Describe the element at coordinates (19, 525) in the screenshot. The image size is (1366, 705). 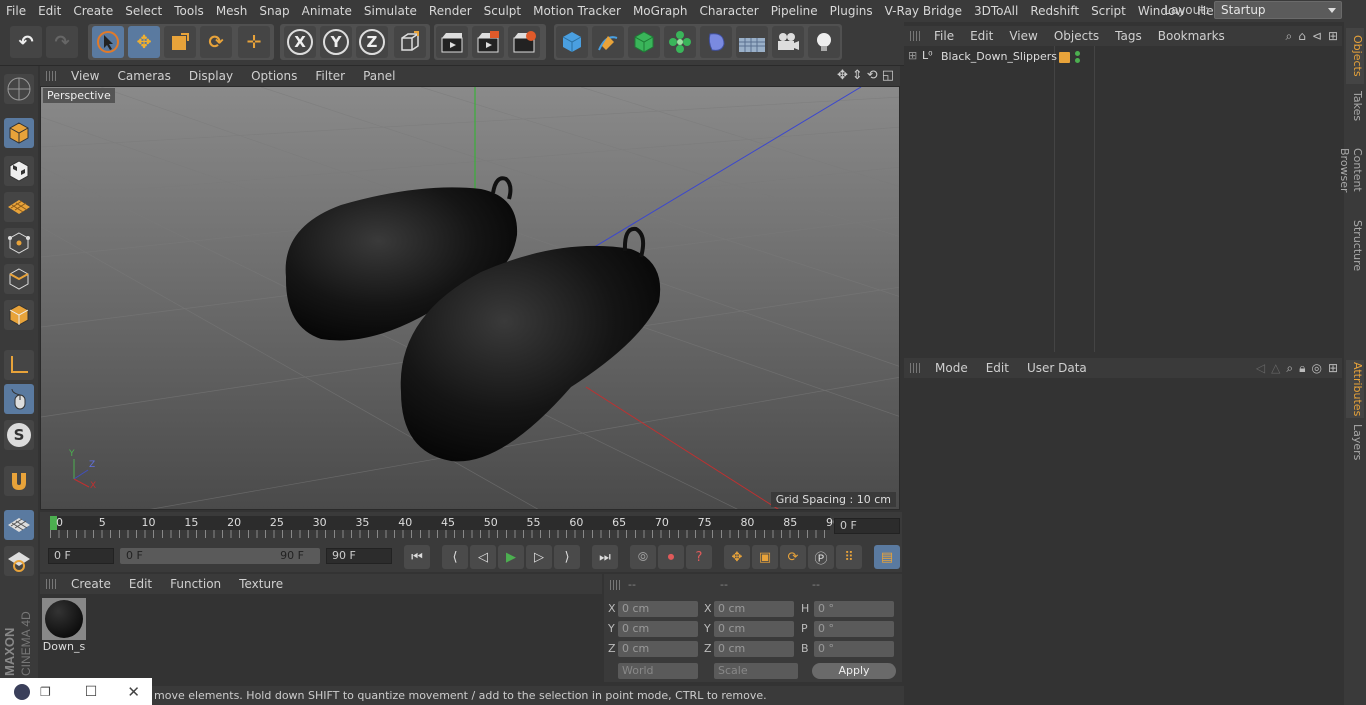
I see `workplane-lock-icon` at that location.